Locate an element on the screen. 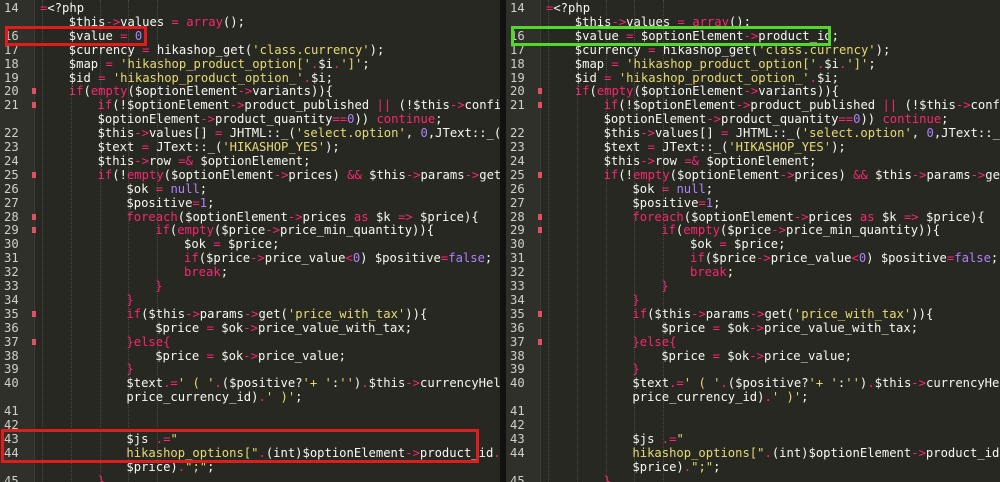  code-token: price_value_with_tax; is located at coordinates (841, 327).